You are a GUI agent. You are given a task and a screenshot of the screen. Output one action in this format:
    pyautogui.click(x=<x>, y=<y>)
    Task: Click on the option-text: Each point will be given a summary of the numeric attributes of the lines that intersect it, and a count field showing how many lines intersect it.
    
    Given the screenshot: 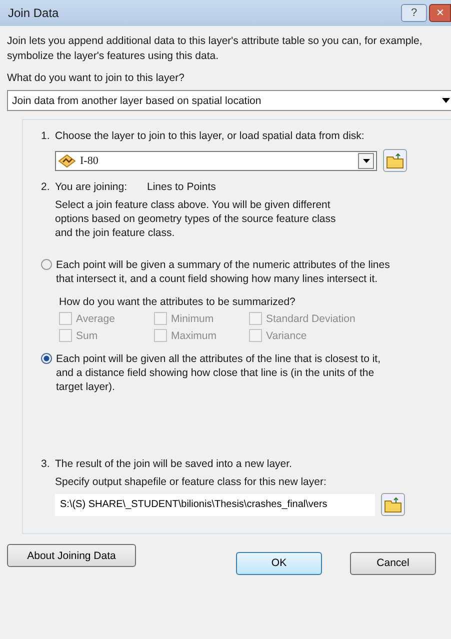 What is the action you would take?
    pyautogui.click(x=223, y=272)
    